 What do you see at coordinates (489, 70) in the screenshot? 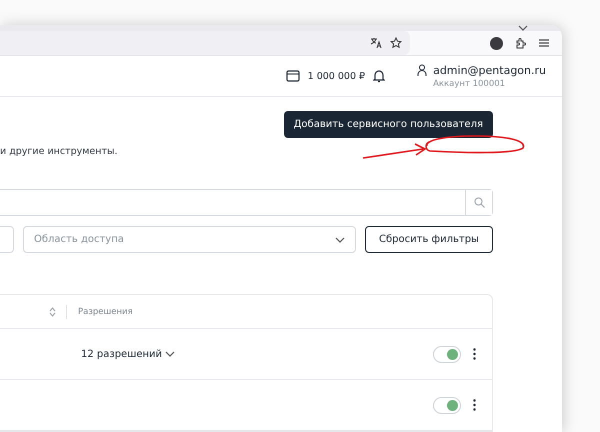
I see `user-email: admin@pentagon.ru` at bounding box center [489, 70].